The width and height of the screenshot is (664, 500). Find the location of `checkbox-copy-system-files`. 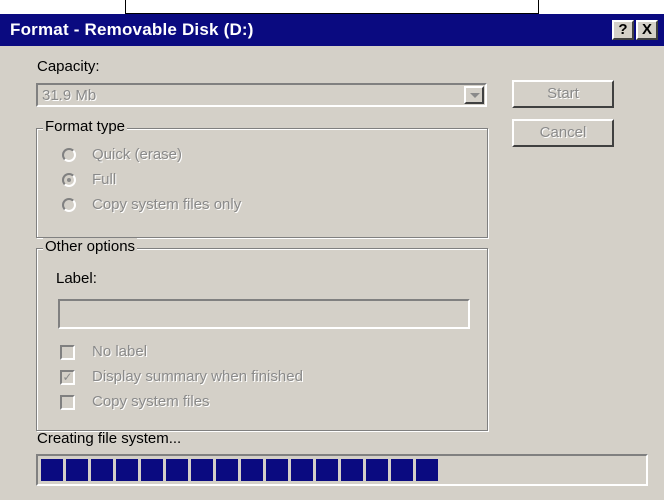

checkbox-copy-system-files is located at coordinates (67, 402).